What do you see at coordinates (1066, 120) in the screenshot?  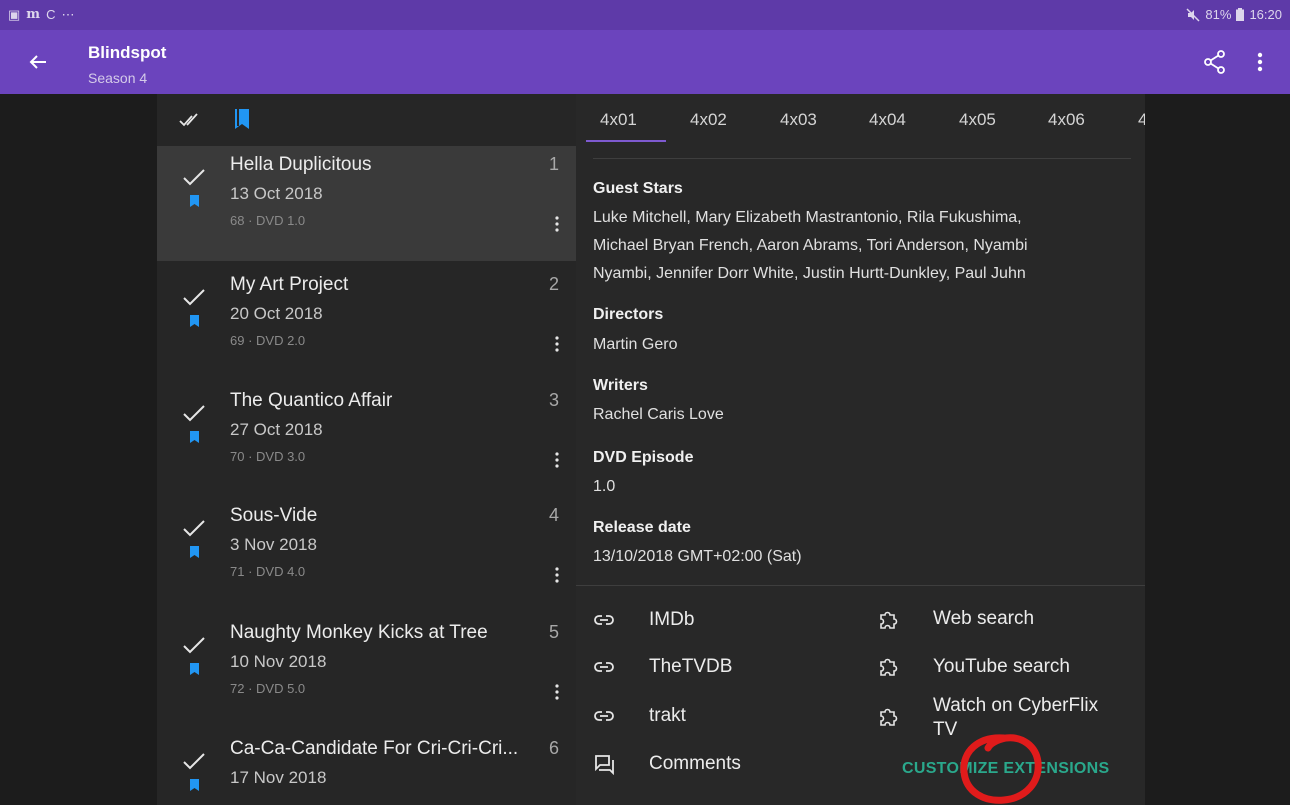 I see `tab-4x06: 4x06` at bounding box center [1066, 120].